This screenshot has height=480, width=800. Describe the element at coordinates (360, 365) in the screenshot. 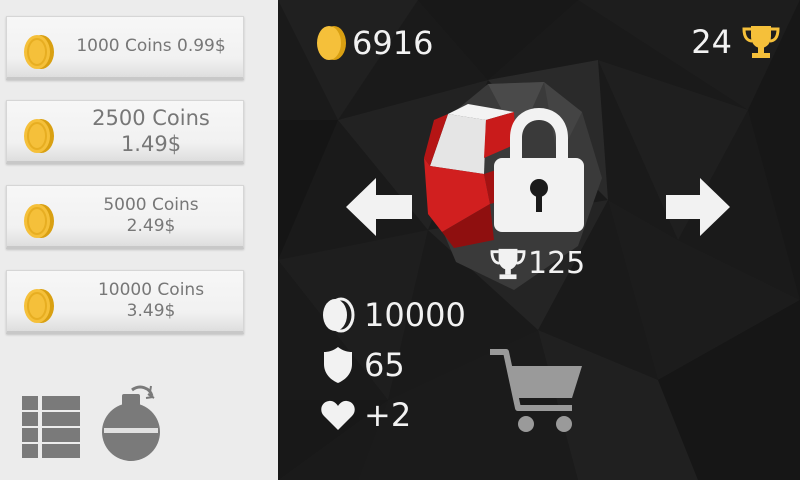

I see `stat-armor: 65` at that location.